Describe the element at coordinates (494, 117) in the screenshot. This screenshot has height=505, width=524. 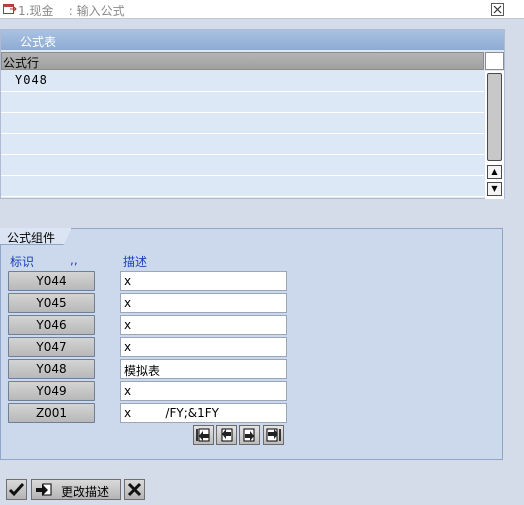
I see `scrollbar-thumb` at that location.